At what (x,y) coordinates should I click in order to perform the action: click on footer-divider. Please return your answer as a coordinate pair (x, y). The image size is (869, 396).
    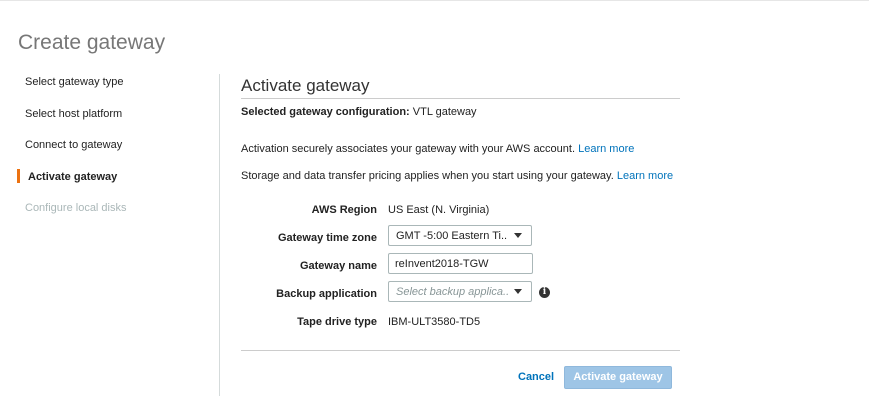
    Looking at the image, I should click on (460, 350).